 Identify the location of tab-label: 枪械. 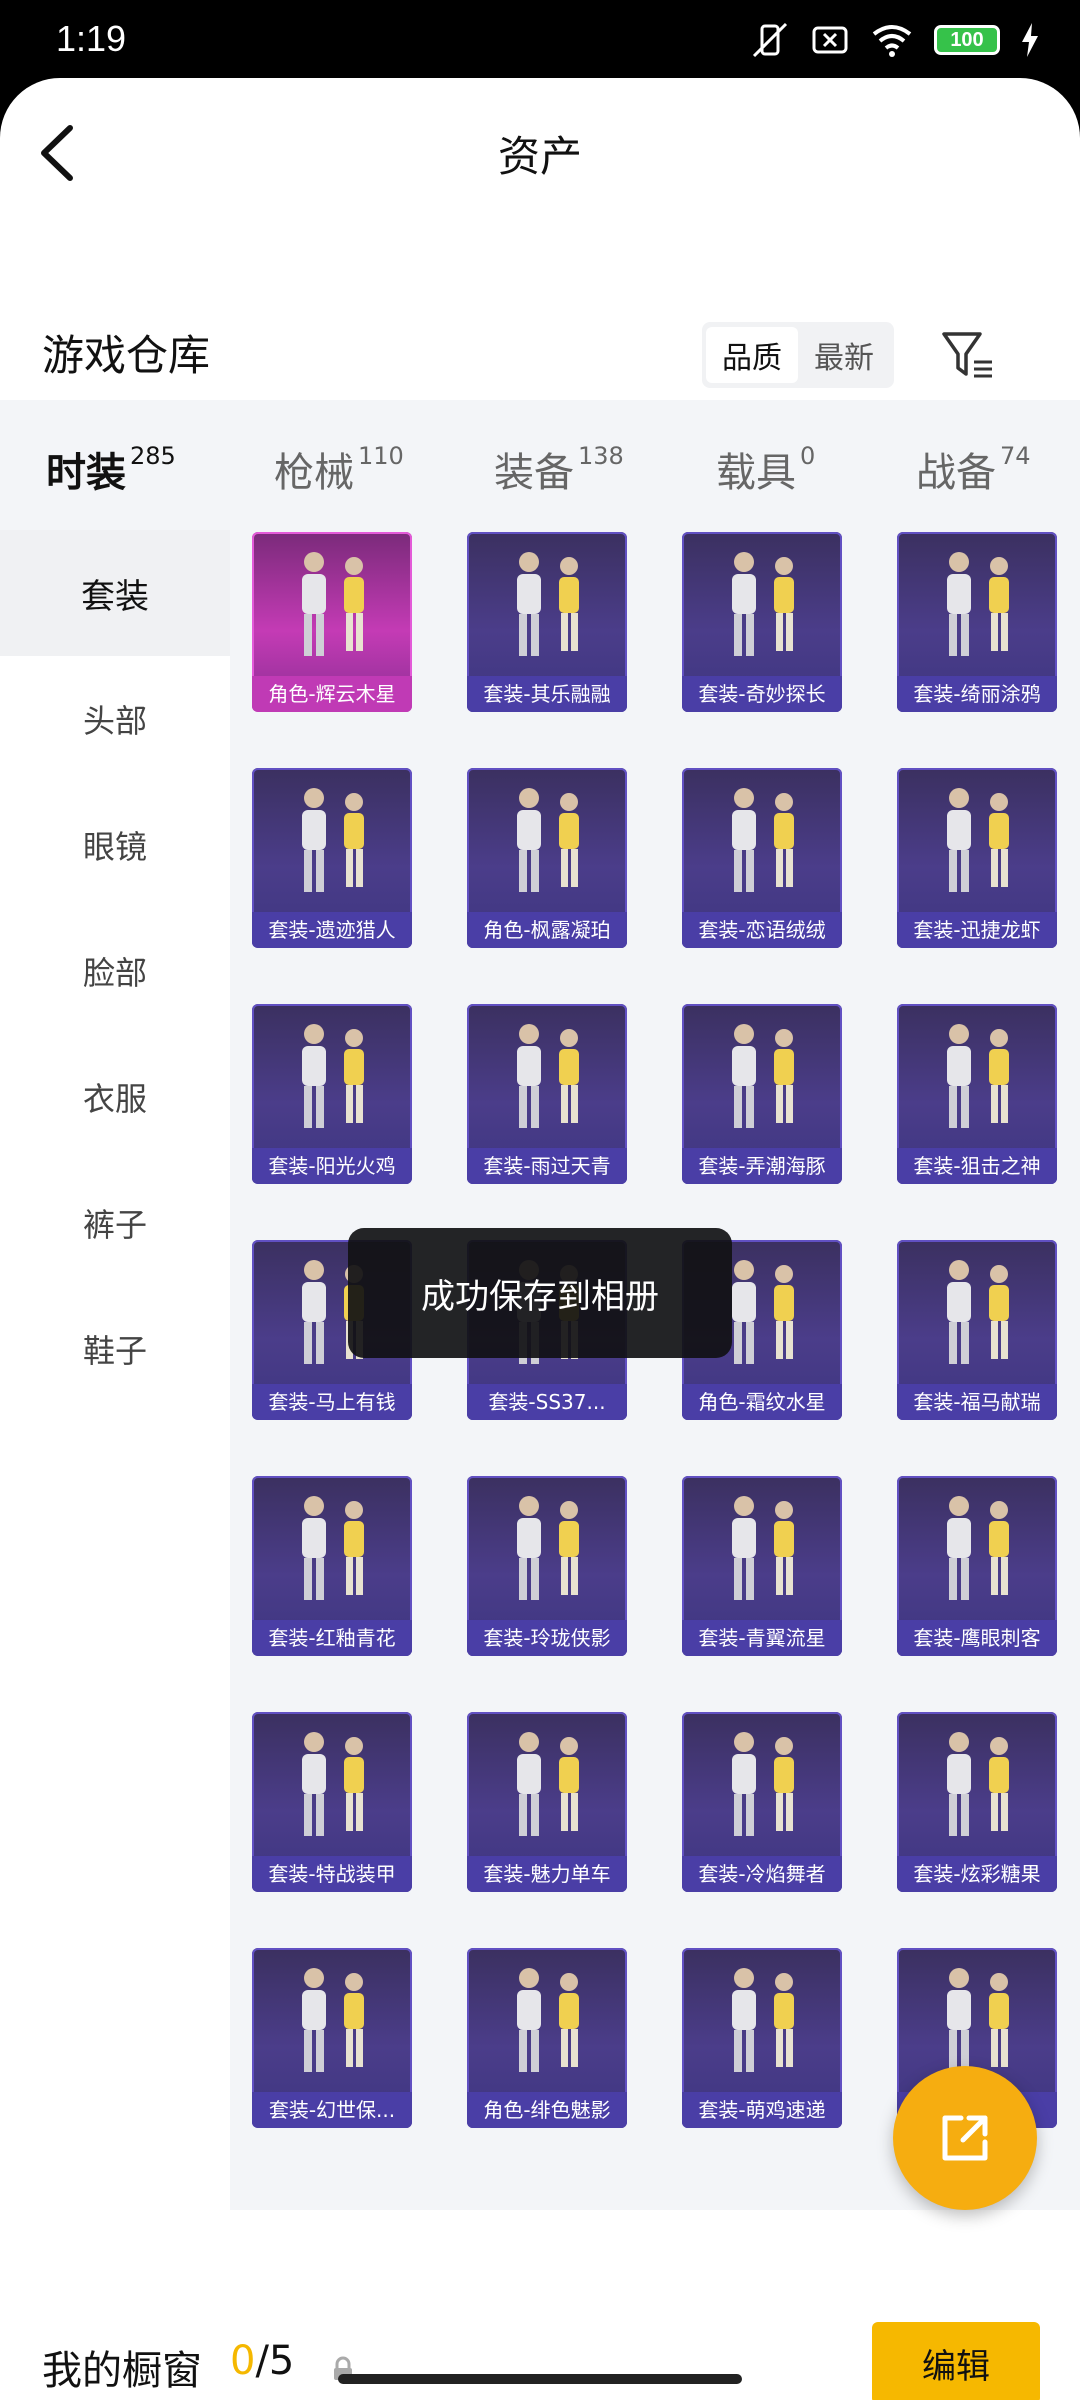
(314, 473).